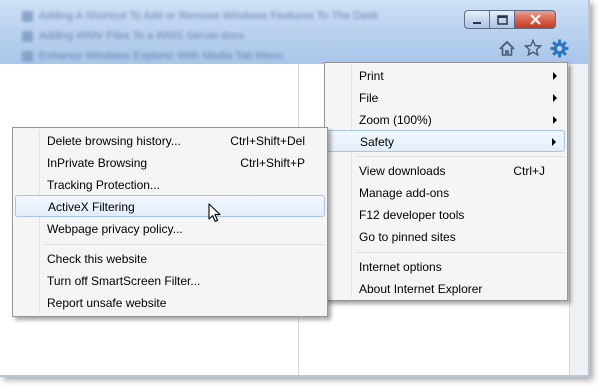 The height and width of the screenshot is (387, 598). I want to click on toolbar-icons, so click(533, 48).